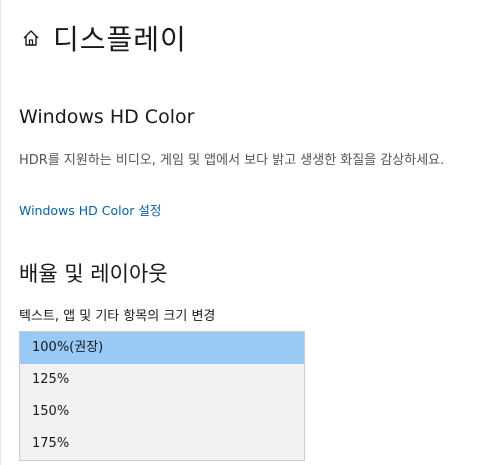 The image size is (491, 465). What do you see at coordinates (162, 348) in the screenshot?
I see `scale-option-100: 100%(권장)` at bounding box center [162, 348].